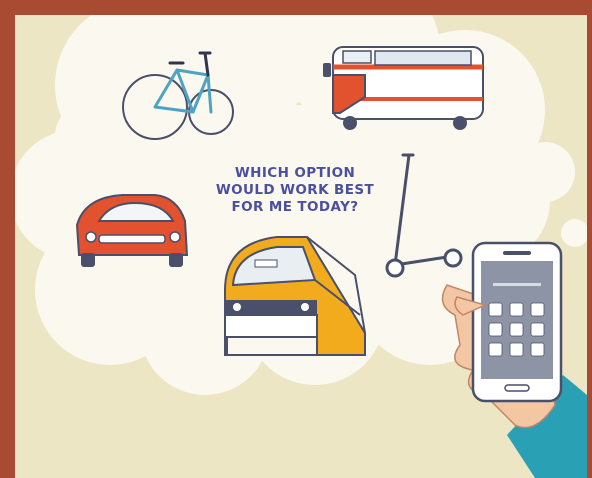  What do you see at coordinates (295, 173) in the screenshot?
I see `question-line-1: WHICH OPTION` at bounding box center [295, 173].